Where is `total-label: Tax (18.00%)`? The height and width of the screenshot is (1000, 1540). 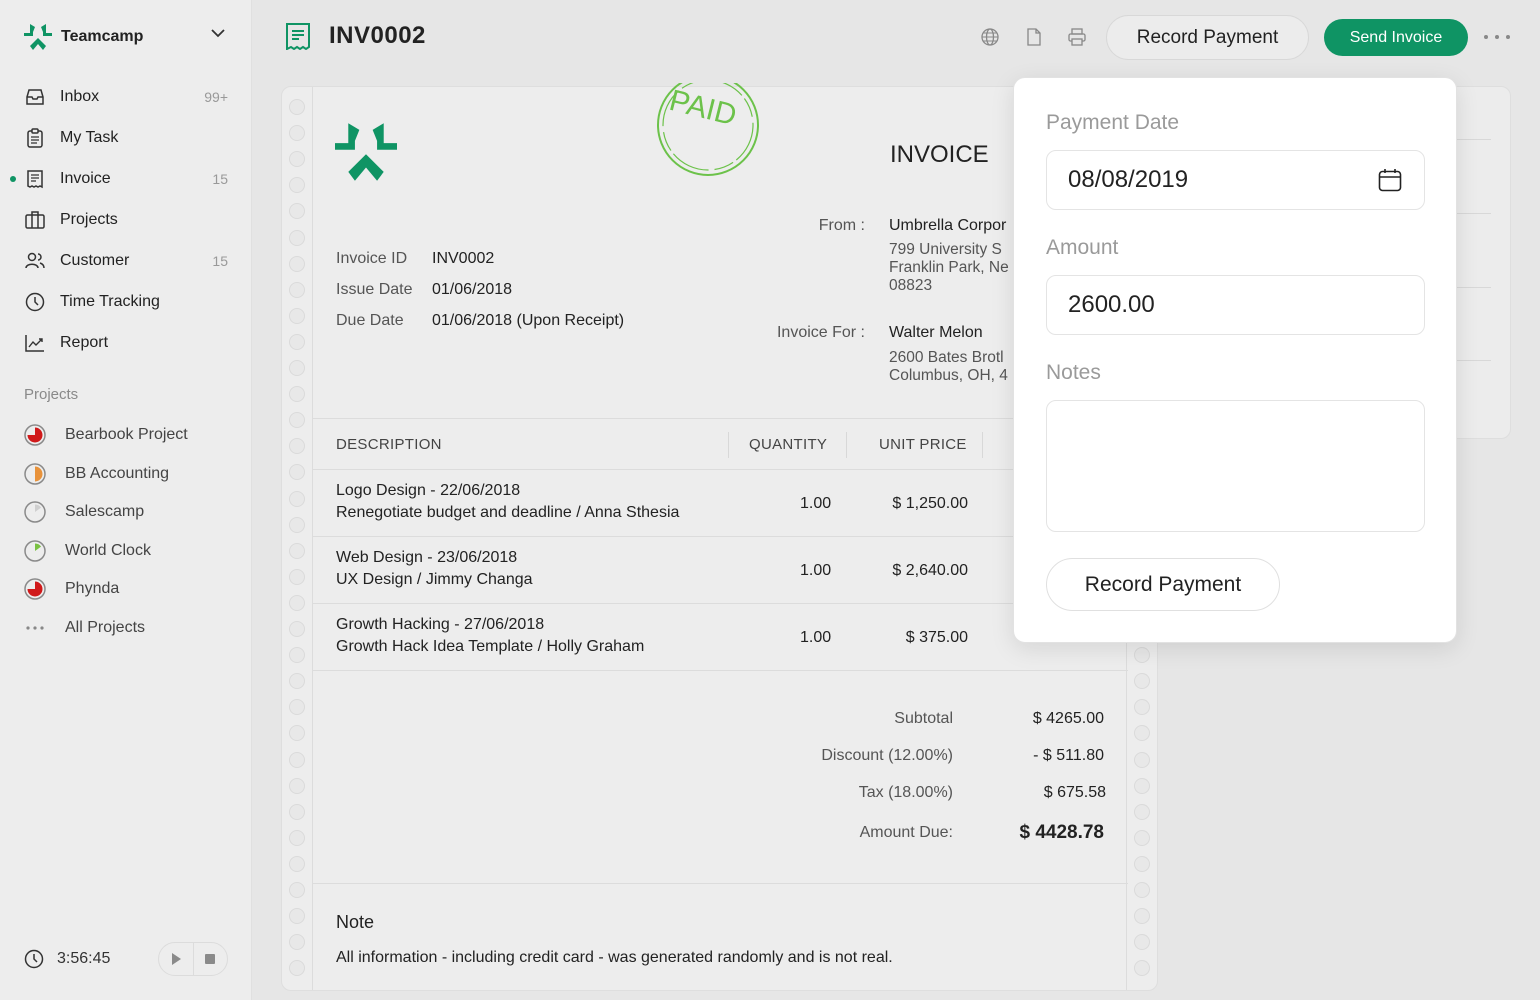
total-label: Tax (18.00%) is located at coordinates (905, 792).